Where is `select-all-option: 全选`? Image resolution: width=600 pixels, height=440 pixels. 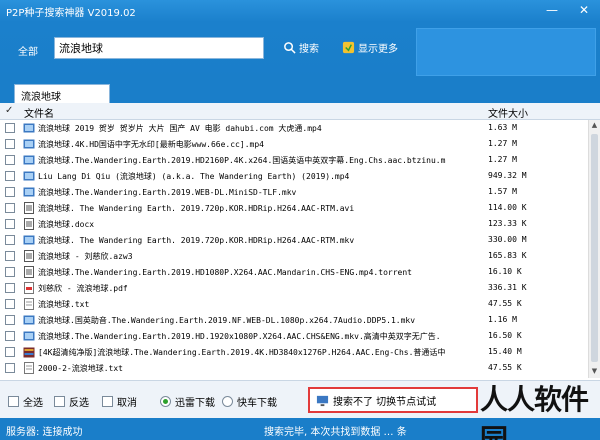
select-all-option: 全选 is located at coordinates (25, 401).